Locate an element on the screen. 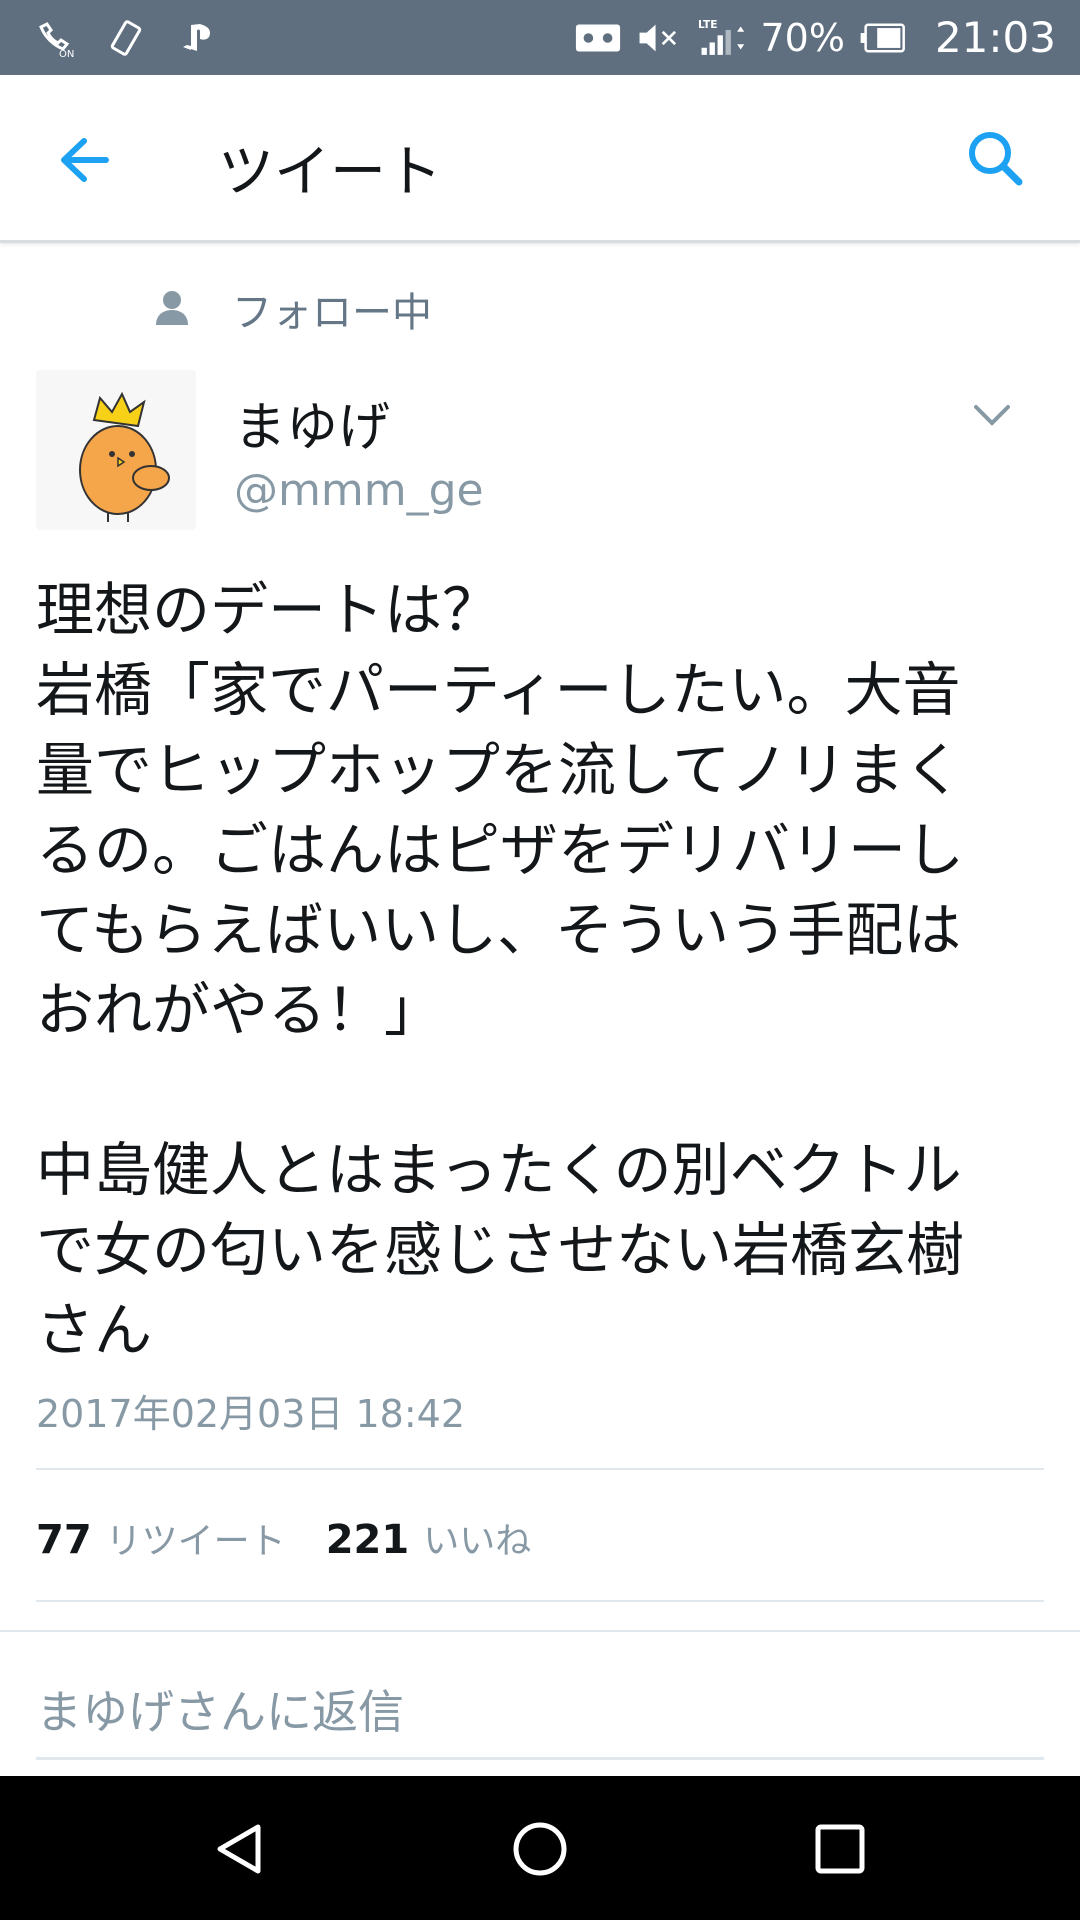  svg-text: LTE is located at coordinates (708, 24).